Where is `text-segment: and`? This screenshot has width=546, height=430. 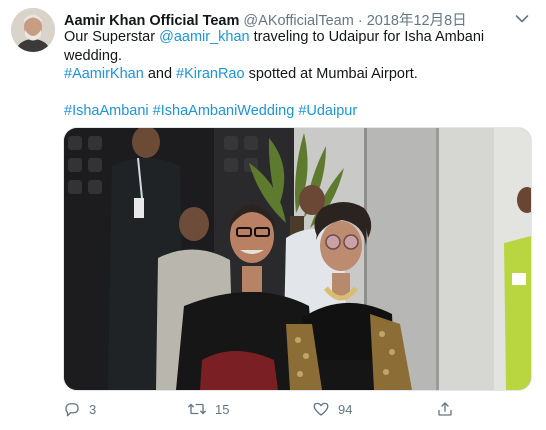
text-segment: and is located at coordinates (160, 74).